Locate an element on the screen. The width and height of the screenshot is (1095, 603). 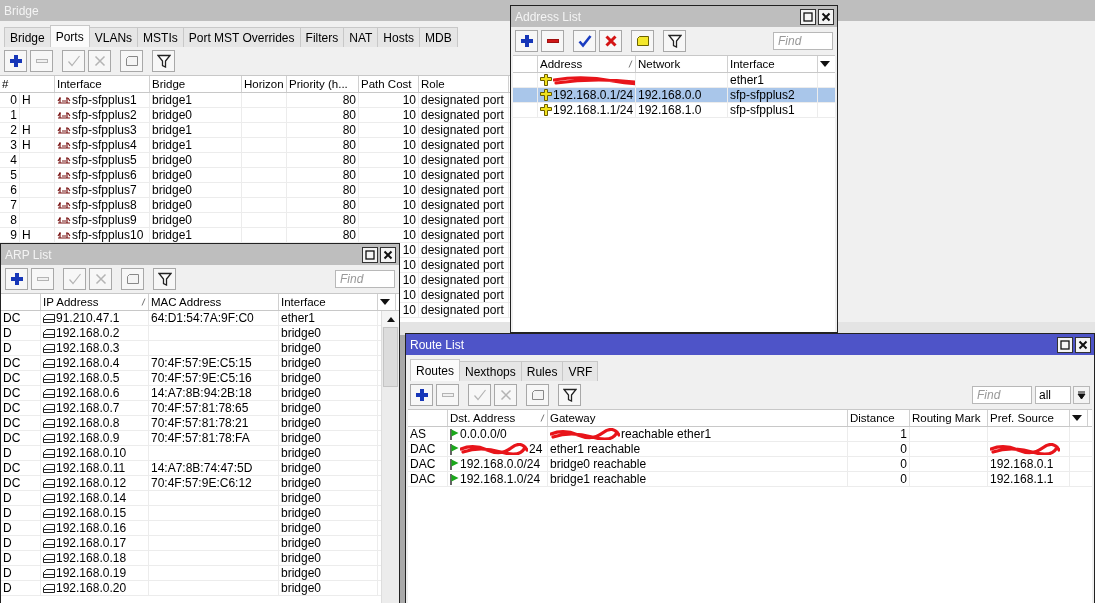
table-cell: 70:4F:57:81:78:65 is located at coordinates (200, 408).